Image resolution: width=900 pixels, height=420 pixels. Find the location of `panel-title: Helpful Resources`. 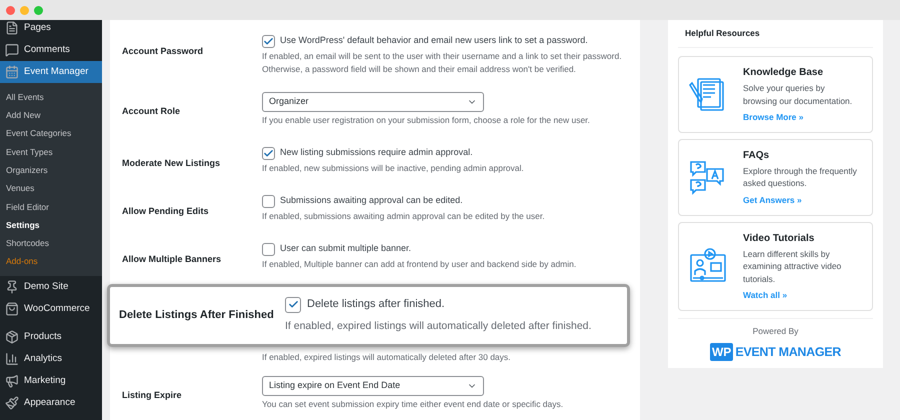

panel-title: Helpful Resources is located at coordinates (722, 33).